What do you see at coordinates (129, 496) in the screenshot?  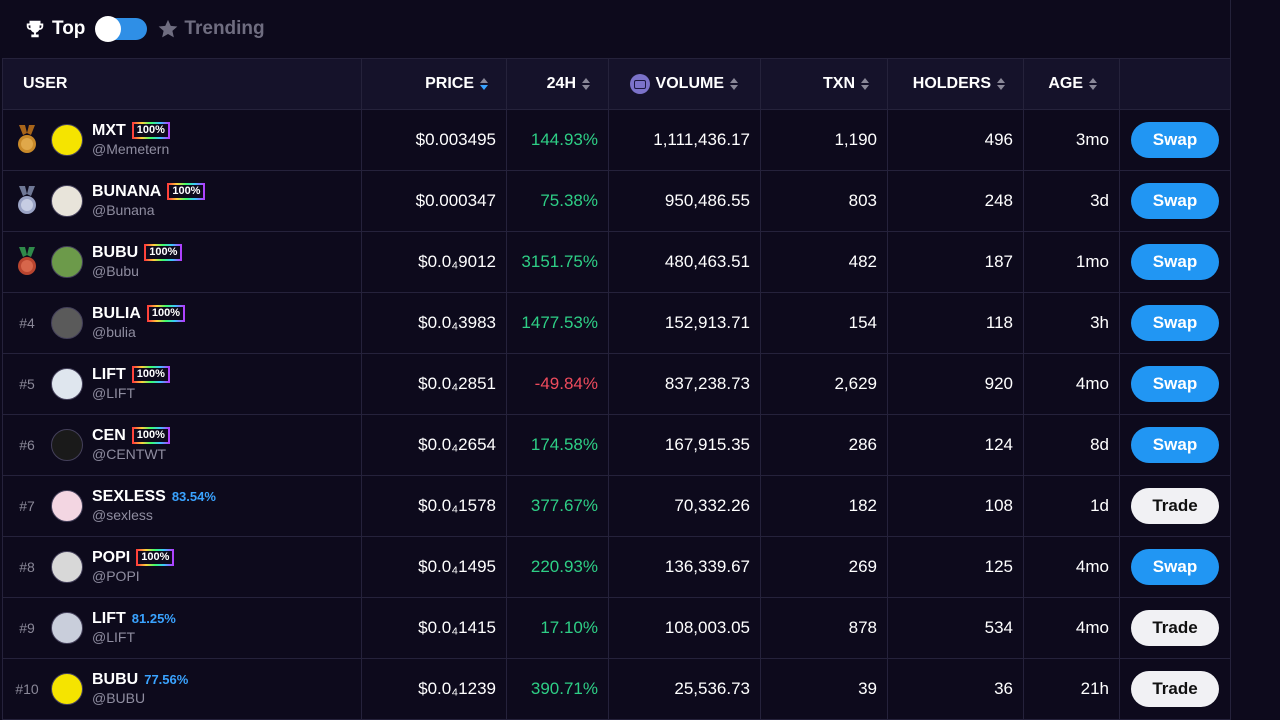 I see `token-name: SEXLESS` at bounding box center [129, 496].